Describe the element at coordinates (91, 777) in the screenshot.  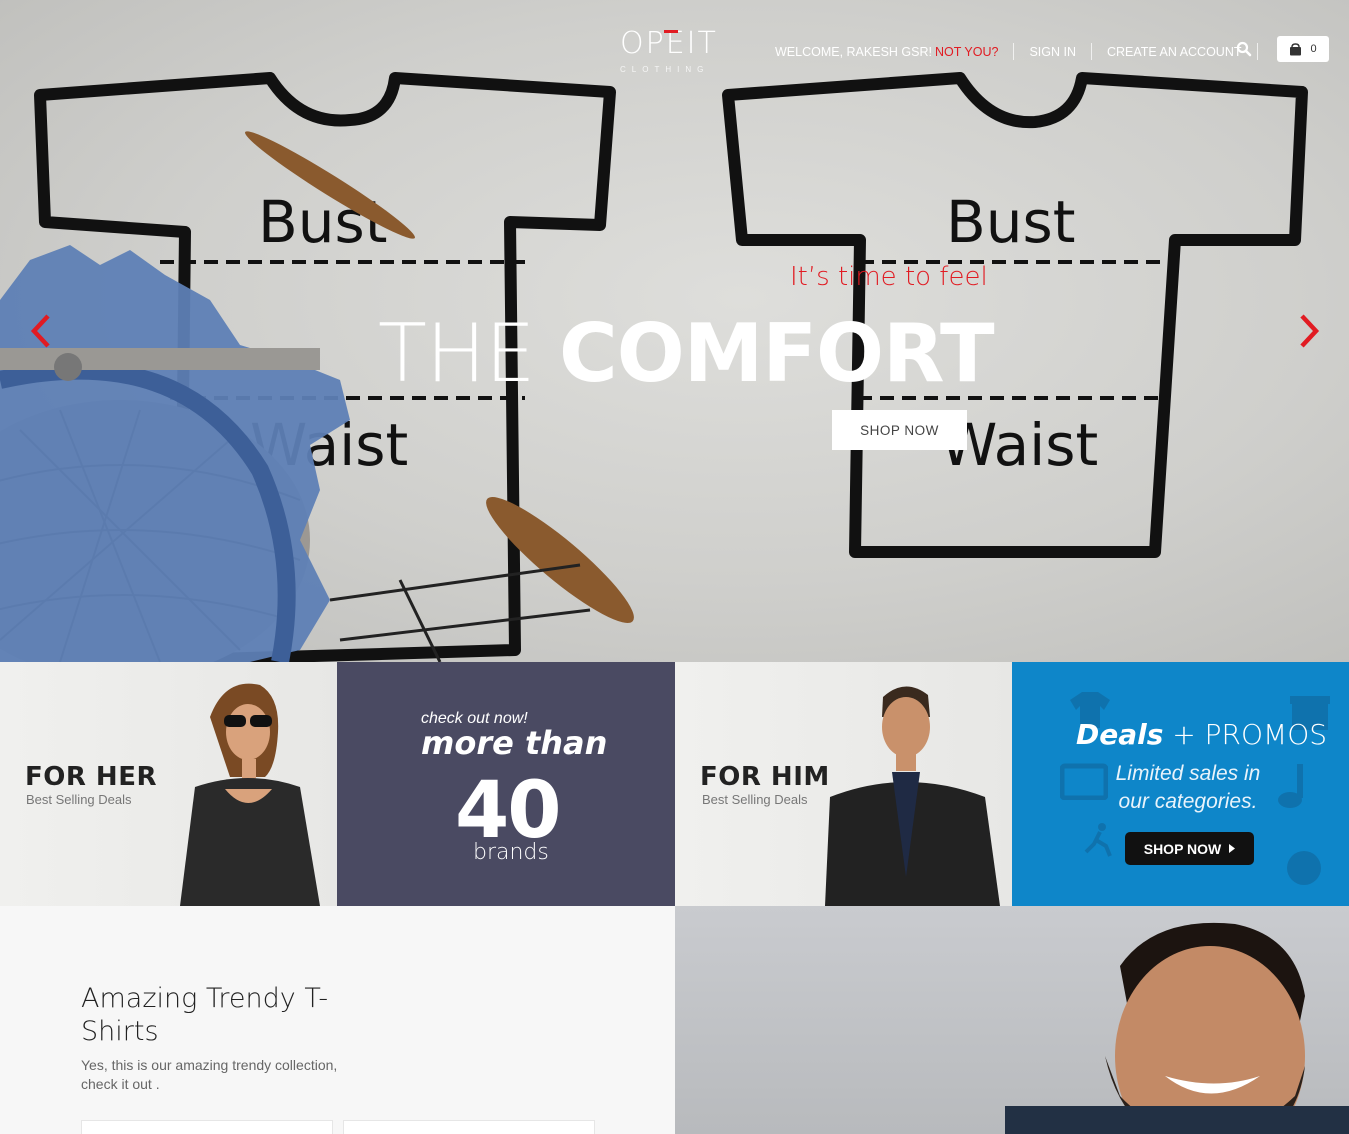
I see `promo-her-title: FOR HER` at that location.